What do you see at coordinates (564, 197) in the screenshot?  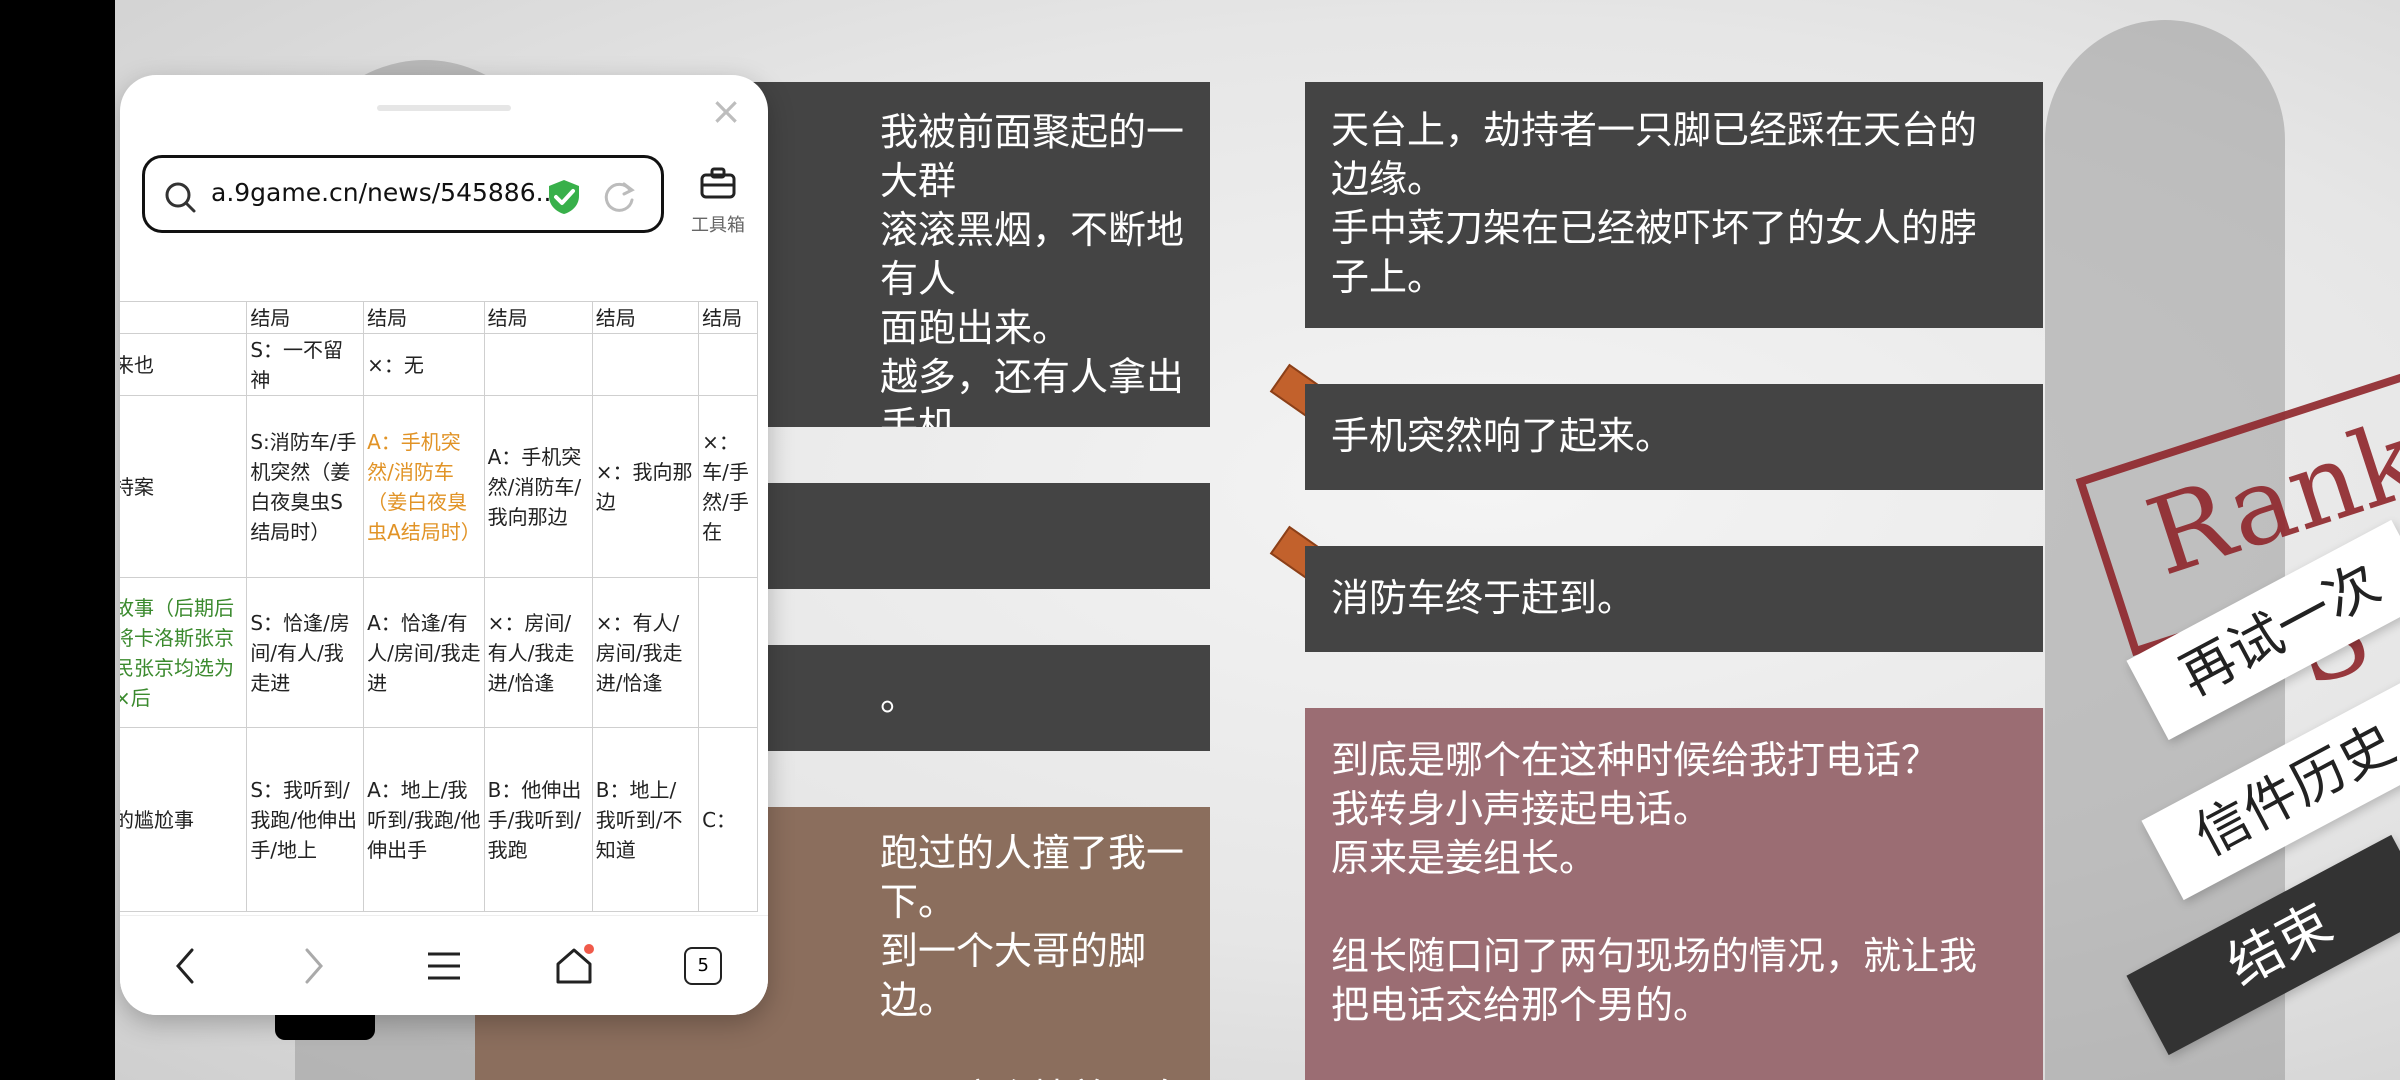 I see `shield-icon` at bounding box center [564, 197].